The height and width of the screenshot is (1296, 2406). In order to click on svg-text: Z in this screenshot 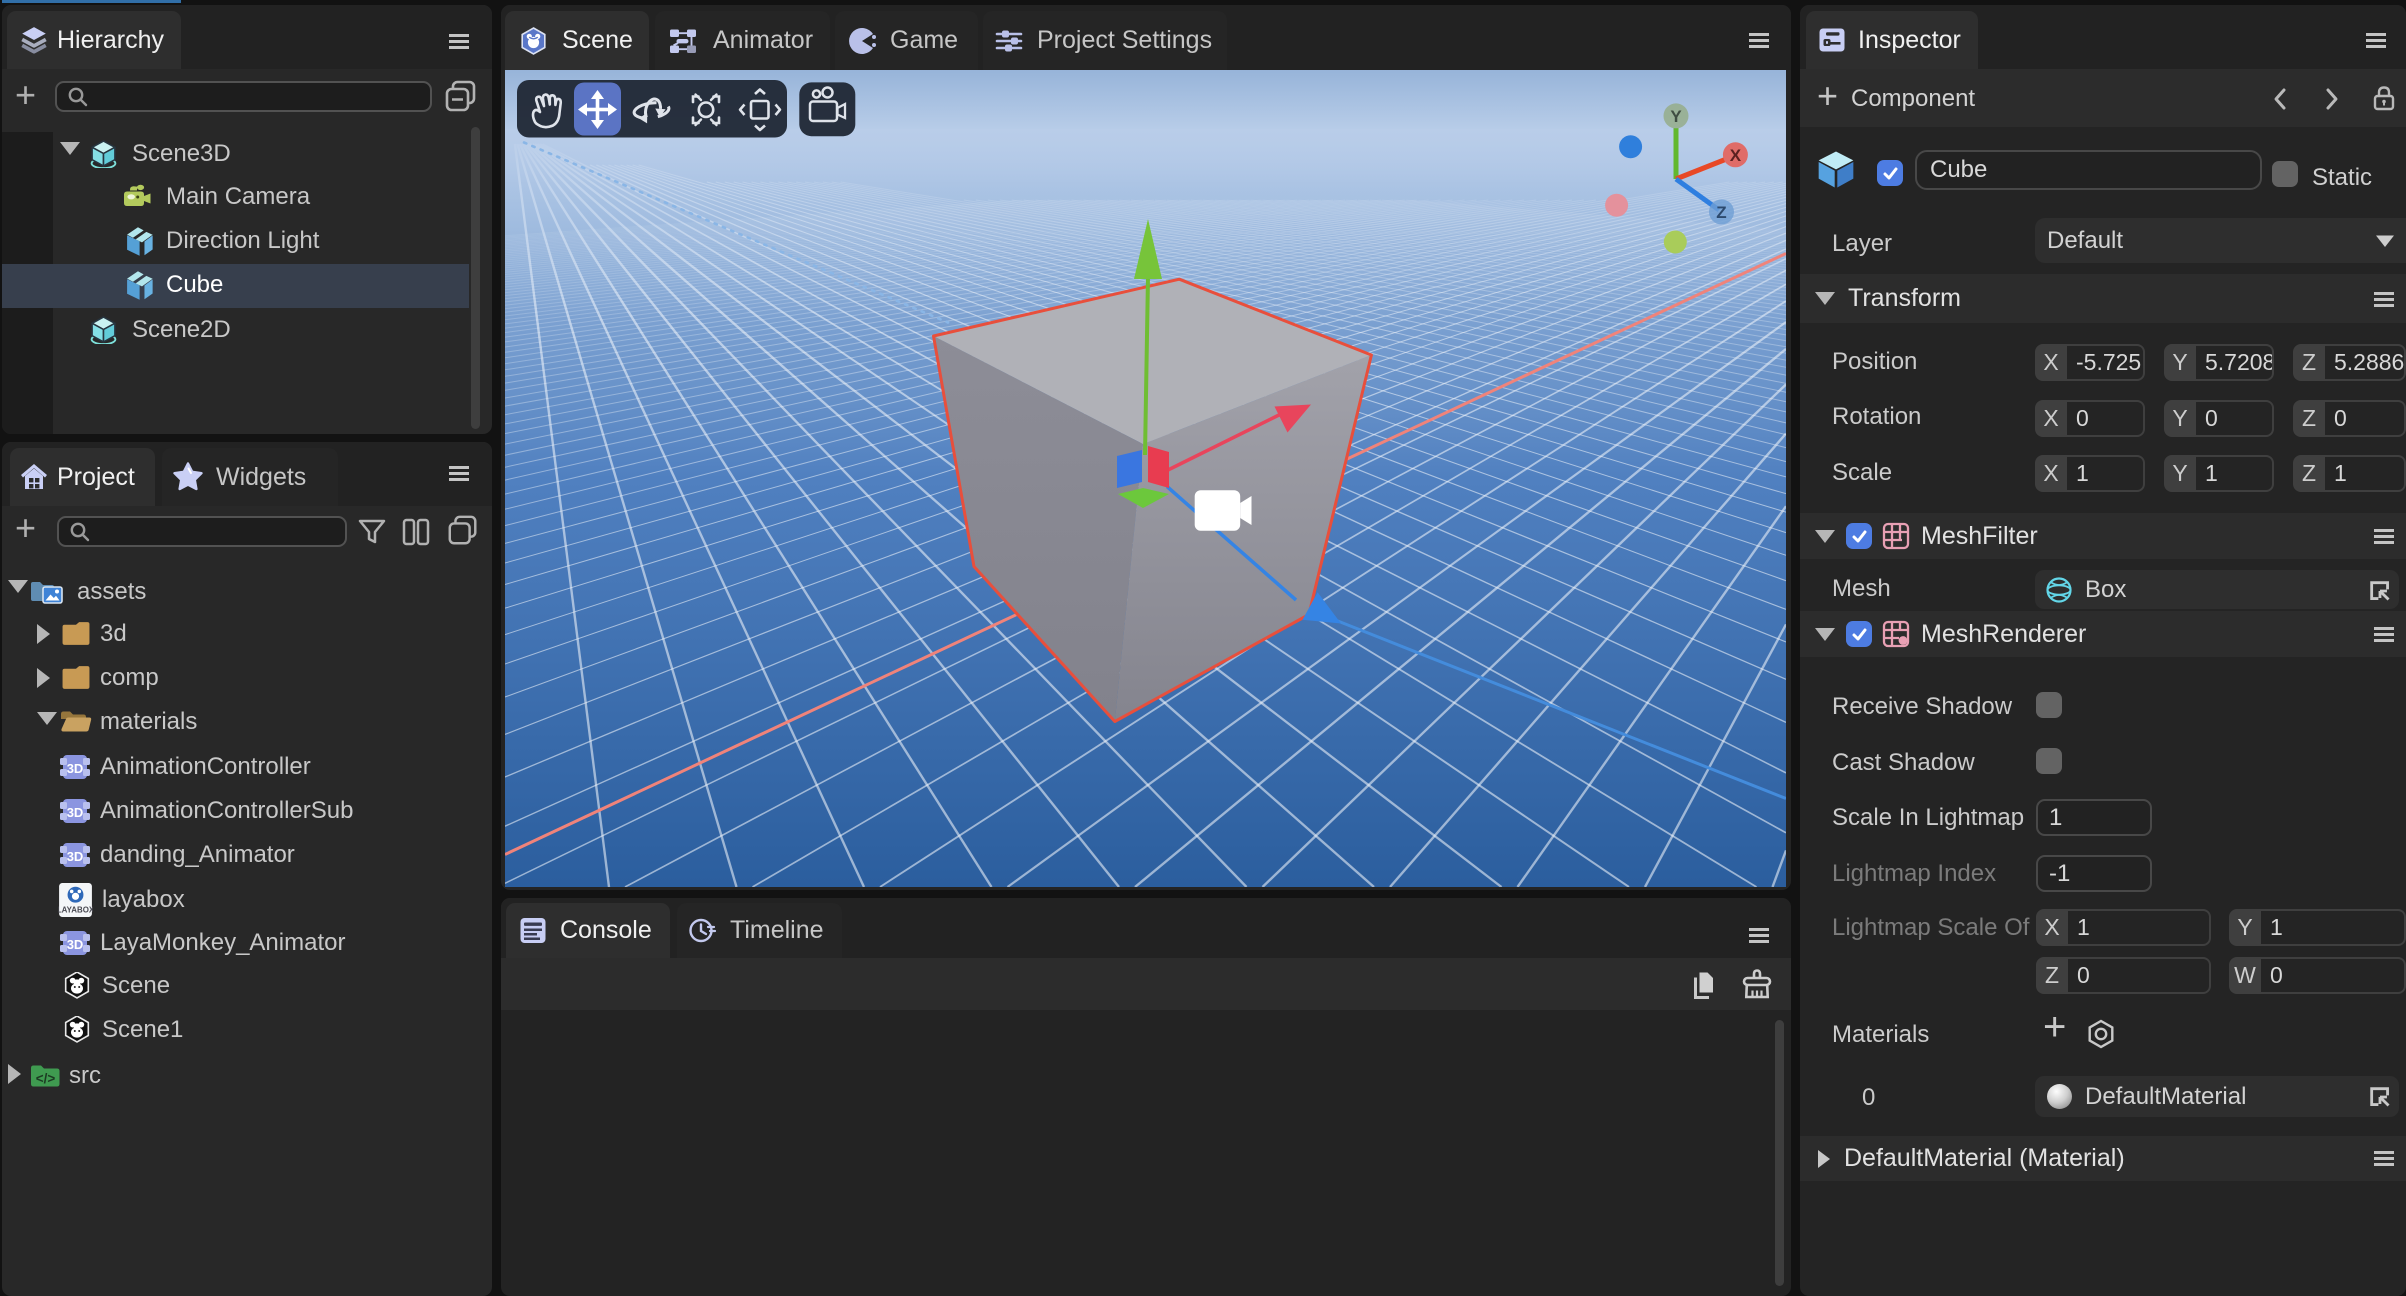, I will do `click(1721, 212)`.